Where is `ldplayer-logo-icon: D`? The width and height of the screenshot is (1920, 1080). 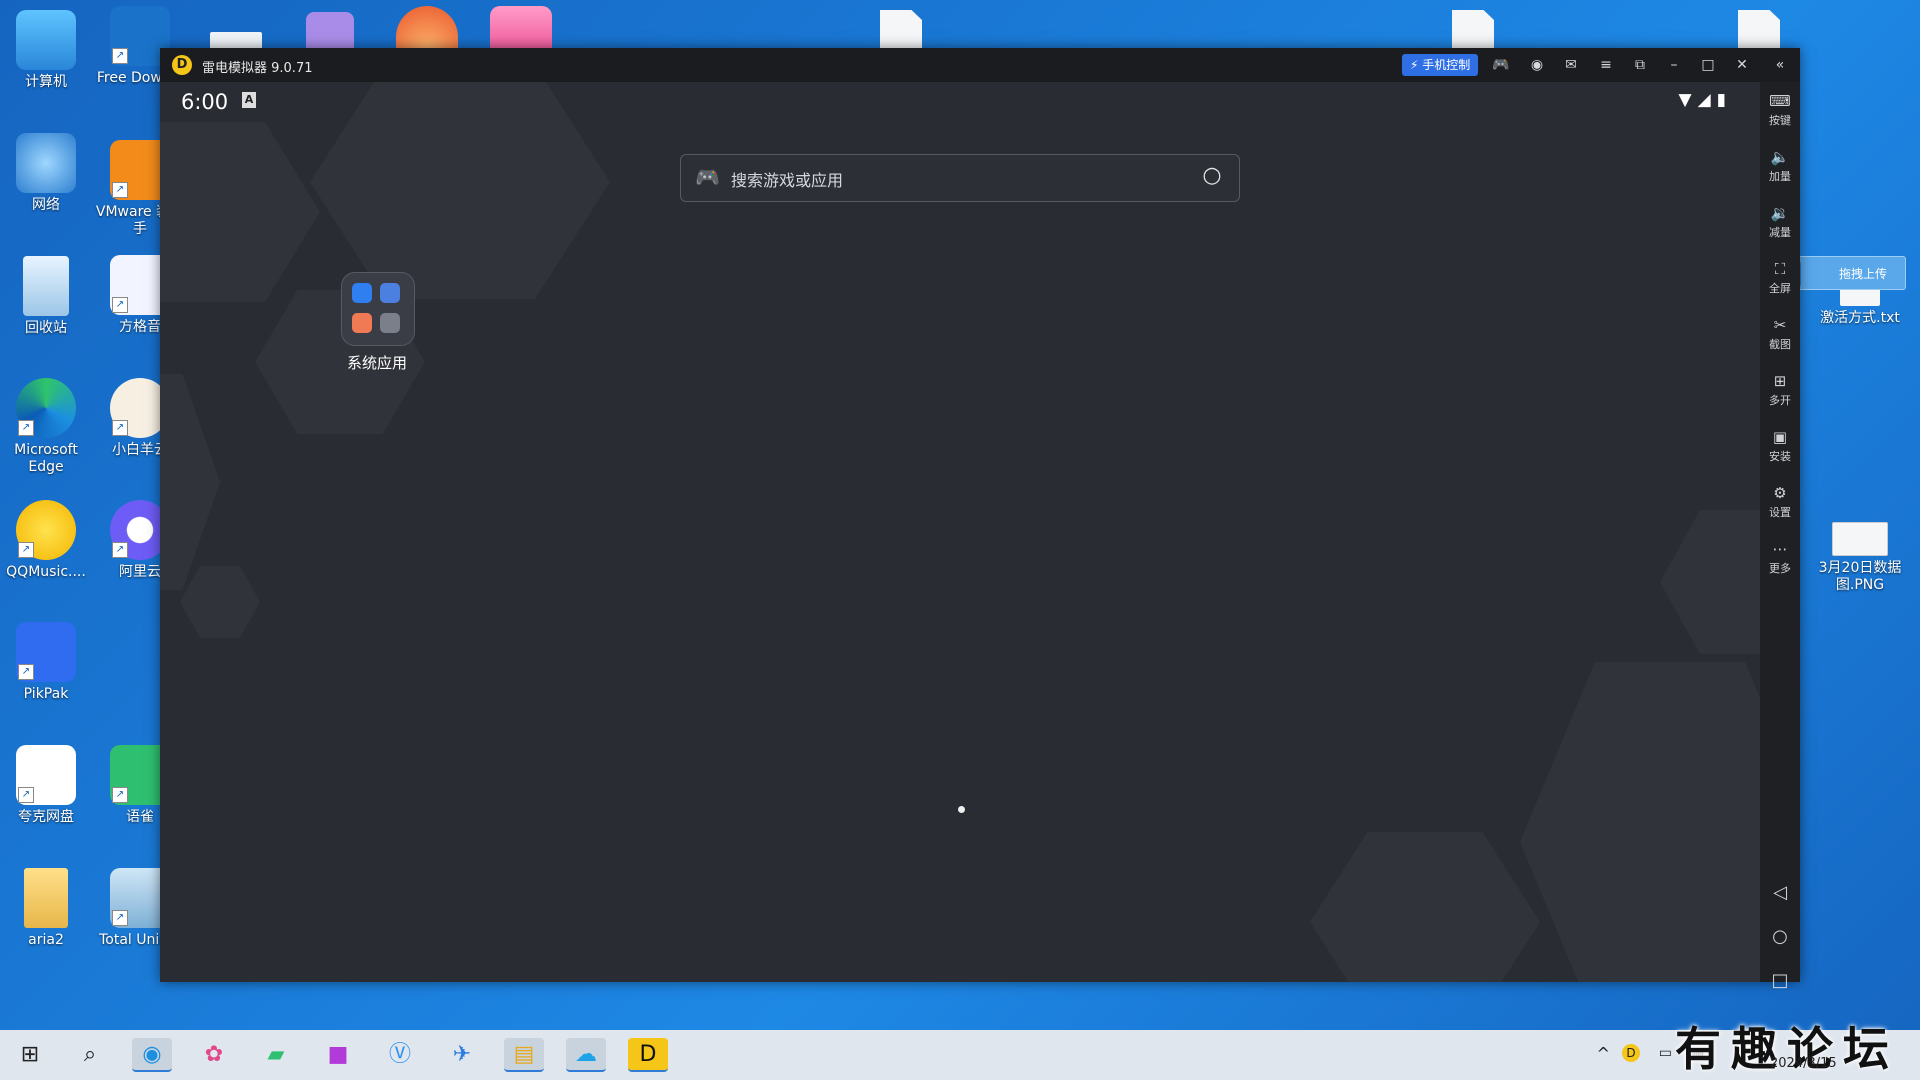 ldplayer-logo-icon: D is located at coordinates (182, 65).